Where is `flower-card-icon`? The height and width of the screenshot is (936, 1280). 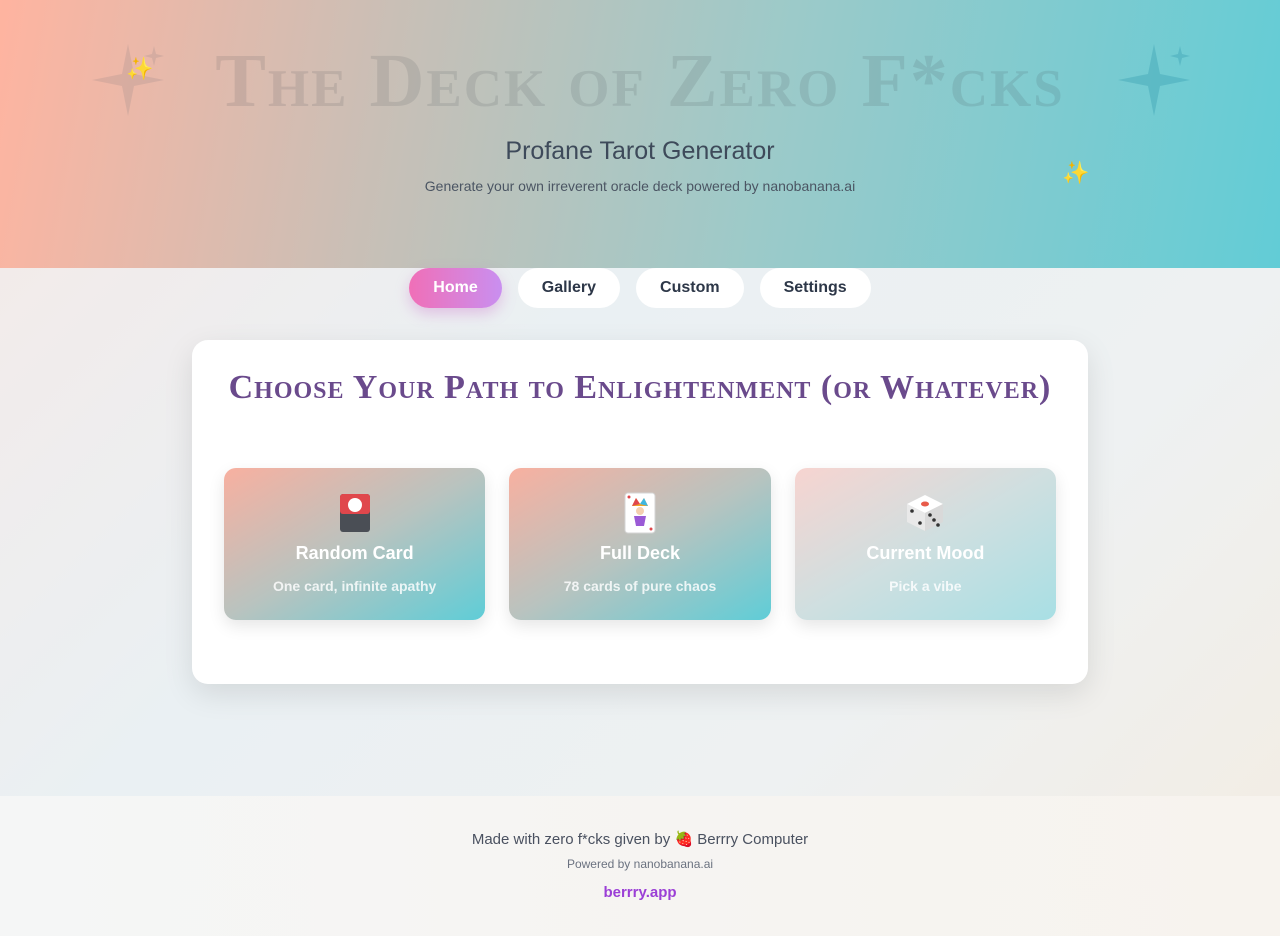 flower-card-icon is located at coordinates (354, 513).